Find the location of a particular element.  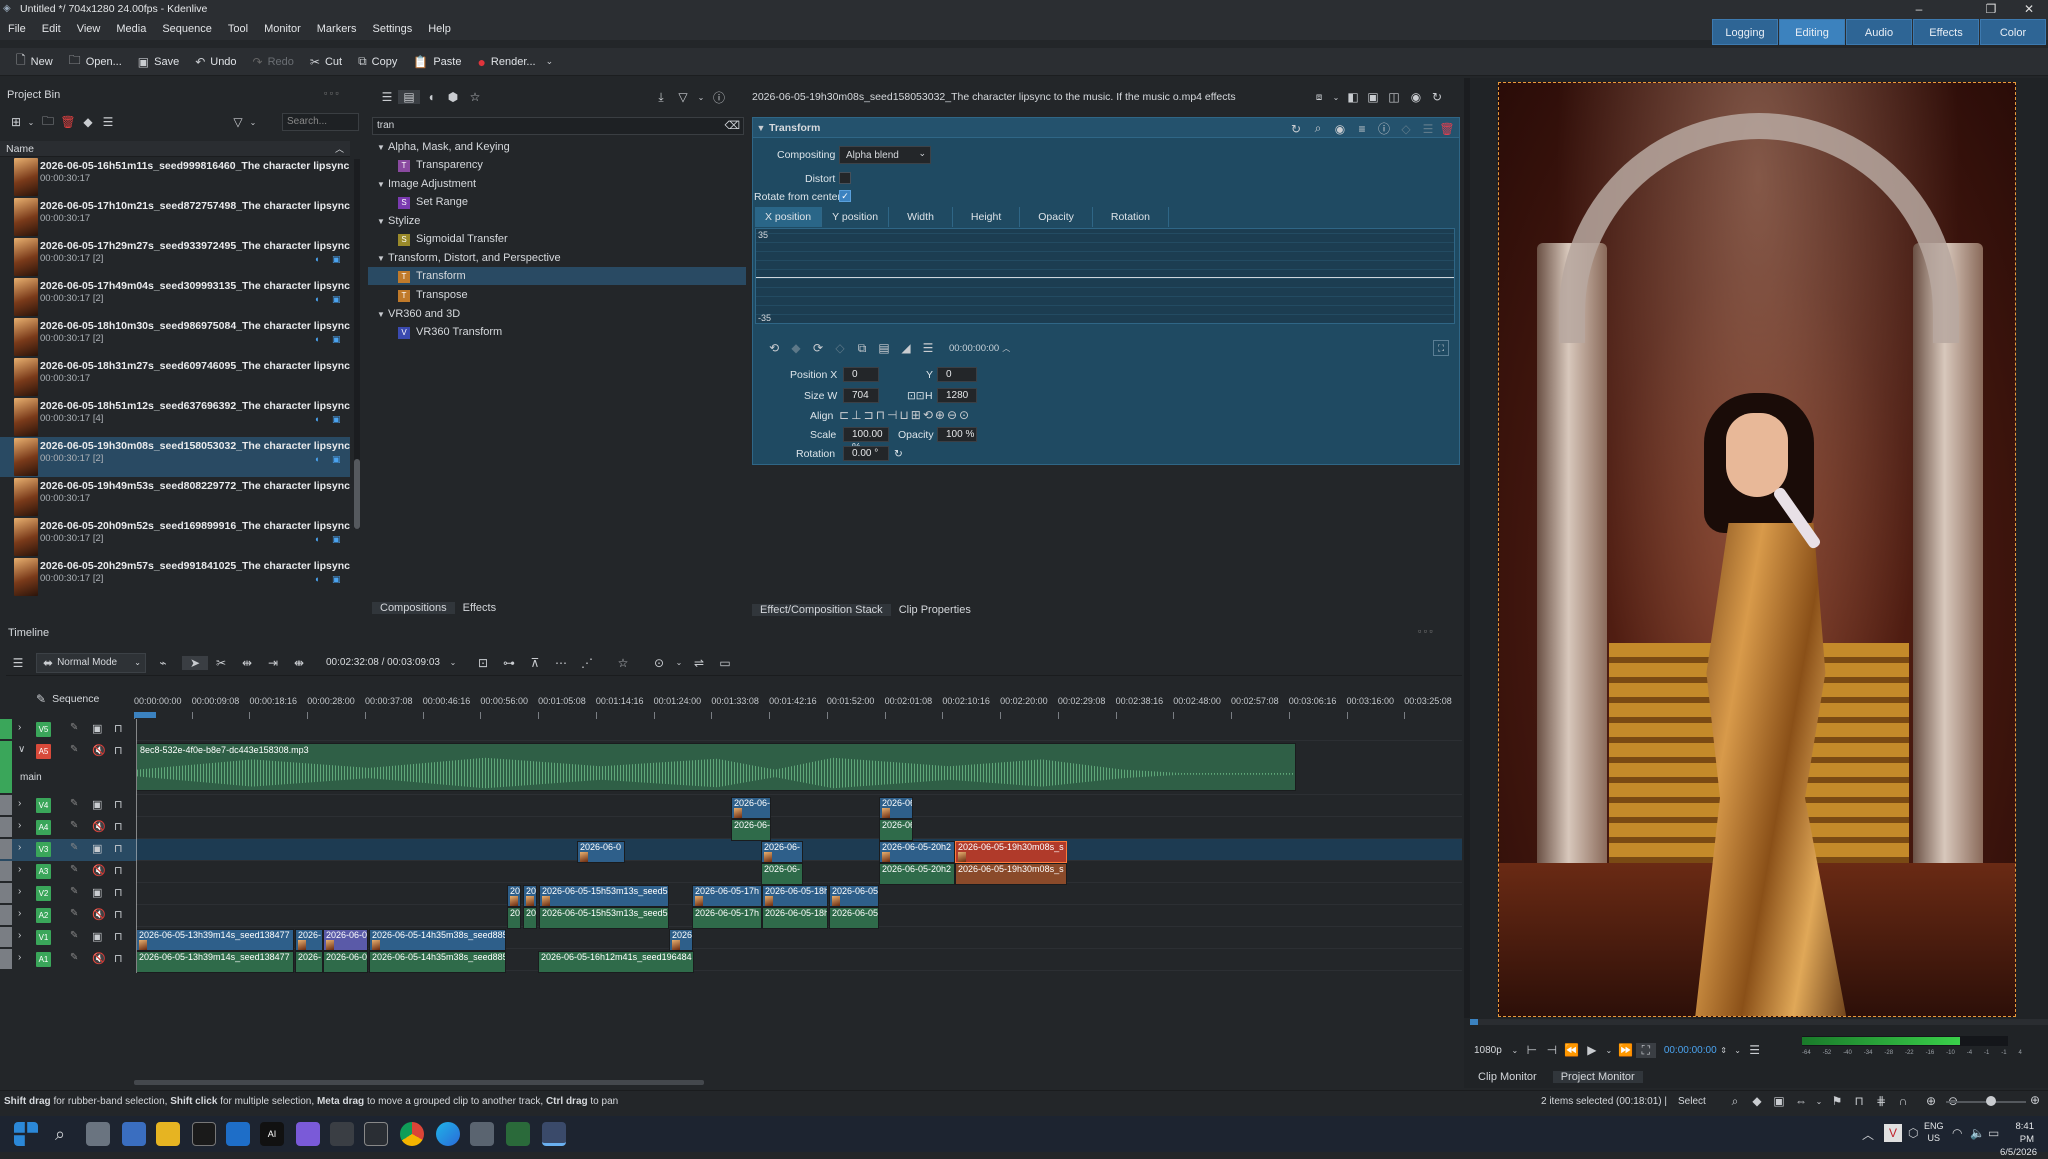

track-lane is located at coordinates (798, 806).